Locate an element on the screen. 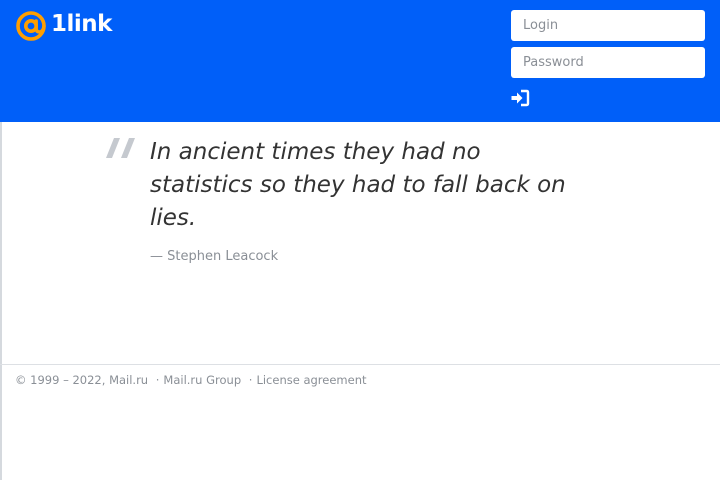 The height and width of the screenshot is (480, 720). footer-link-license-agreement: License agreement is located at coordinates (311, 380).